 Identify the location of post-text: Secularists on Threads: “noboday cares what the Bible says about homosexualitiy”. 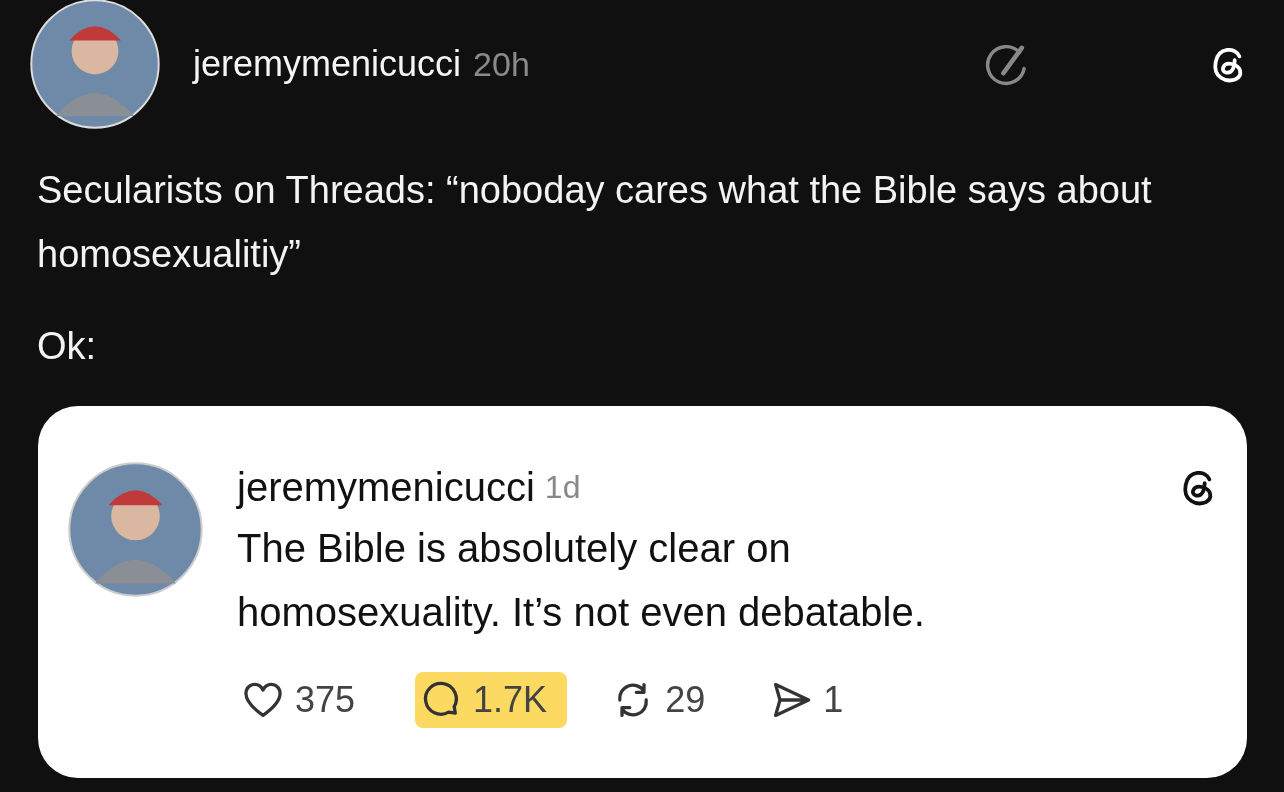
(595, 222).